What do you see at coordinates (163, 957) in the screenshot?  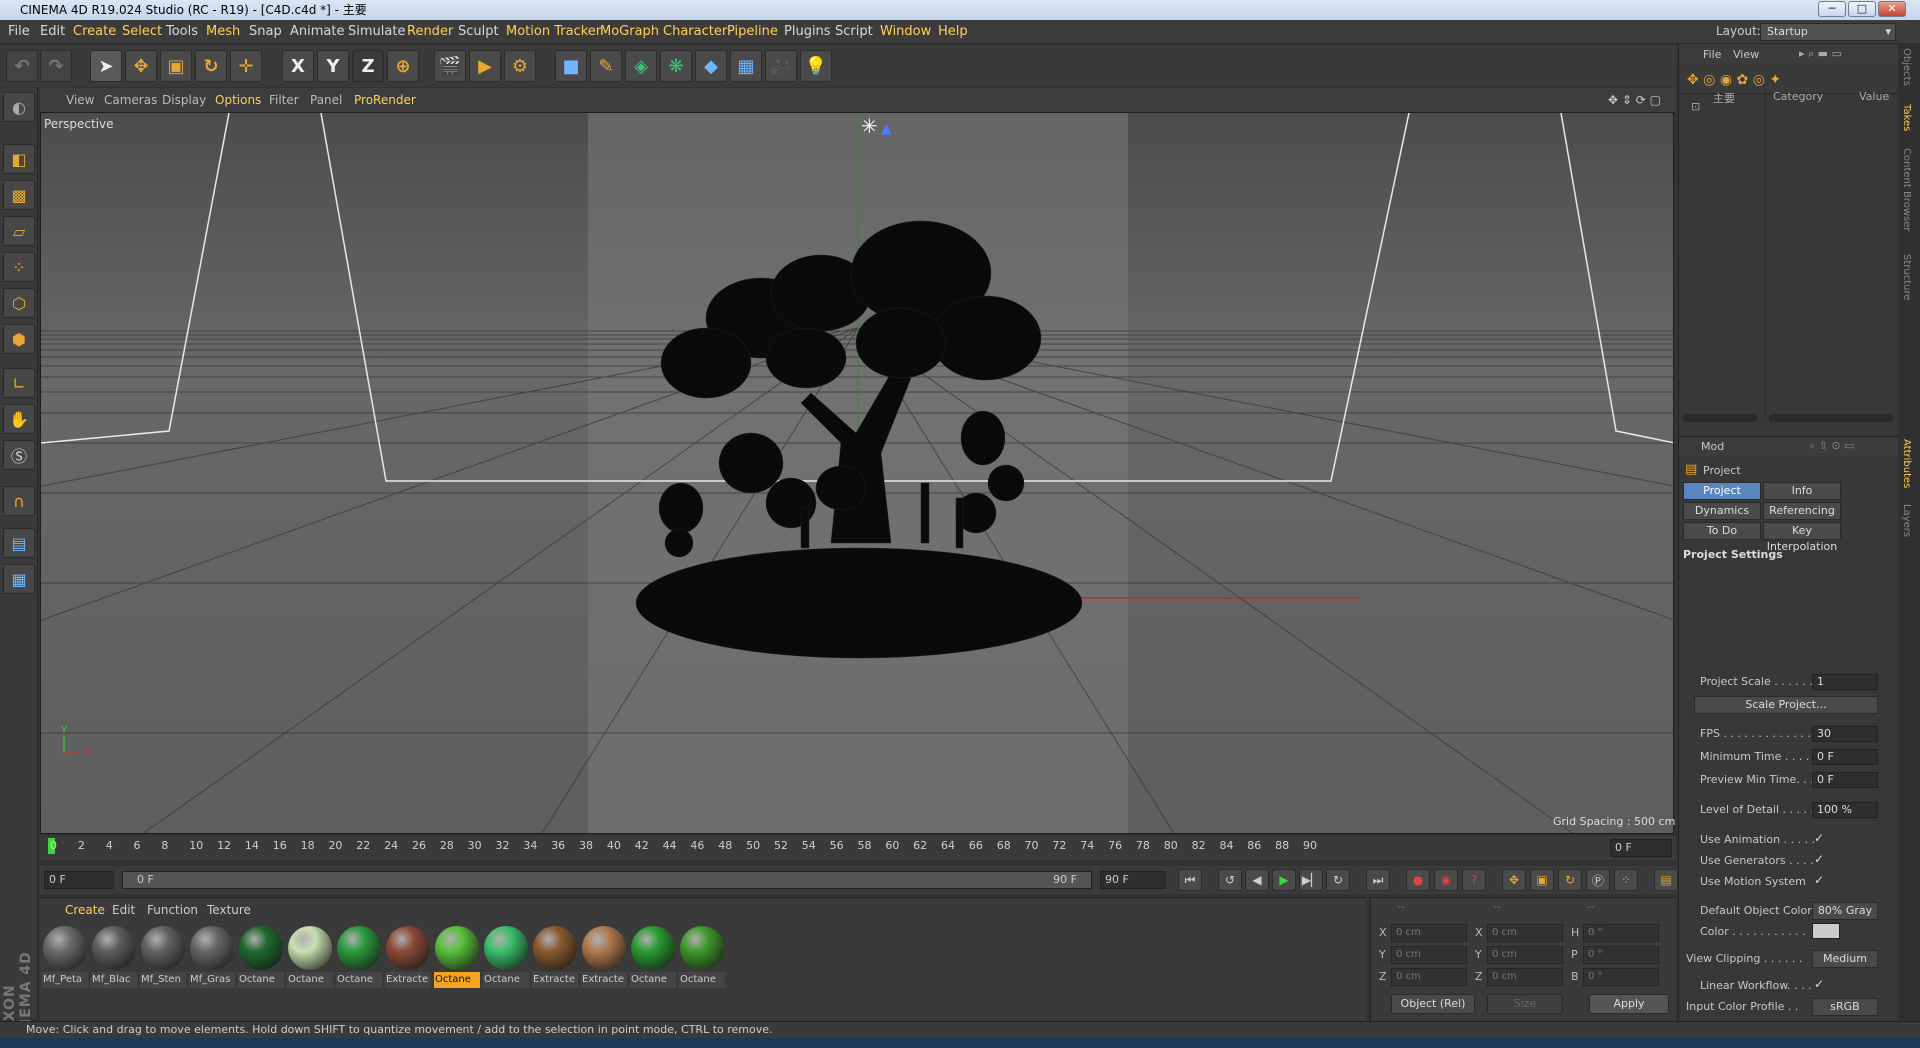 I see `material-swatch: Mf_Sten` at bounding box center [163, 957].